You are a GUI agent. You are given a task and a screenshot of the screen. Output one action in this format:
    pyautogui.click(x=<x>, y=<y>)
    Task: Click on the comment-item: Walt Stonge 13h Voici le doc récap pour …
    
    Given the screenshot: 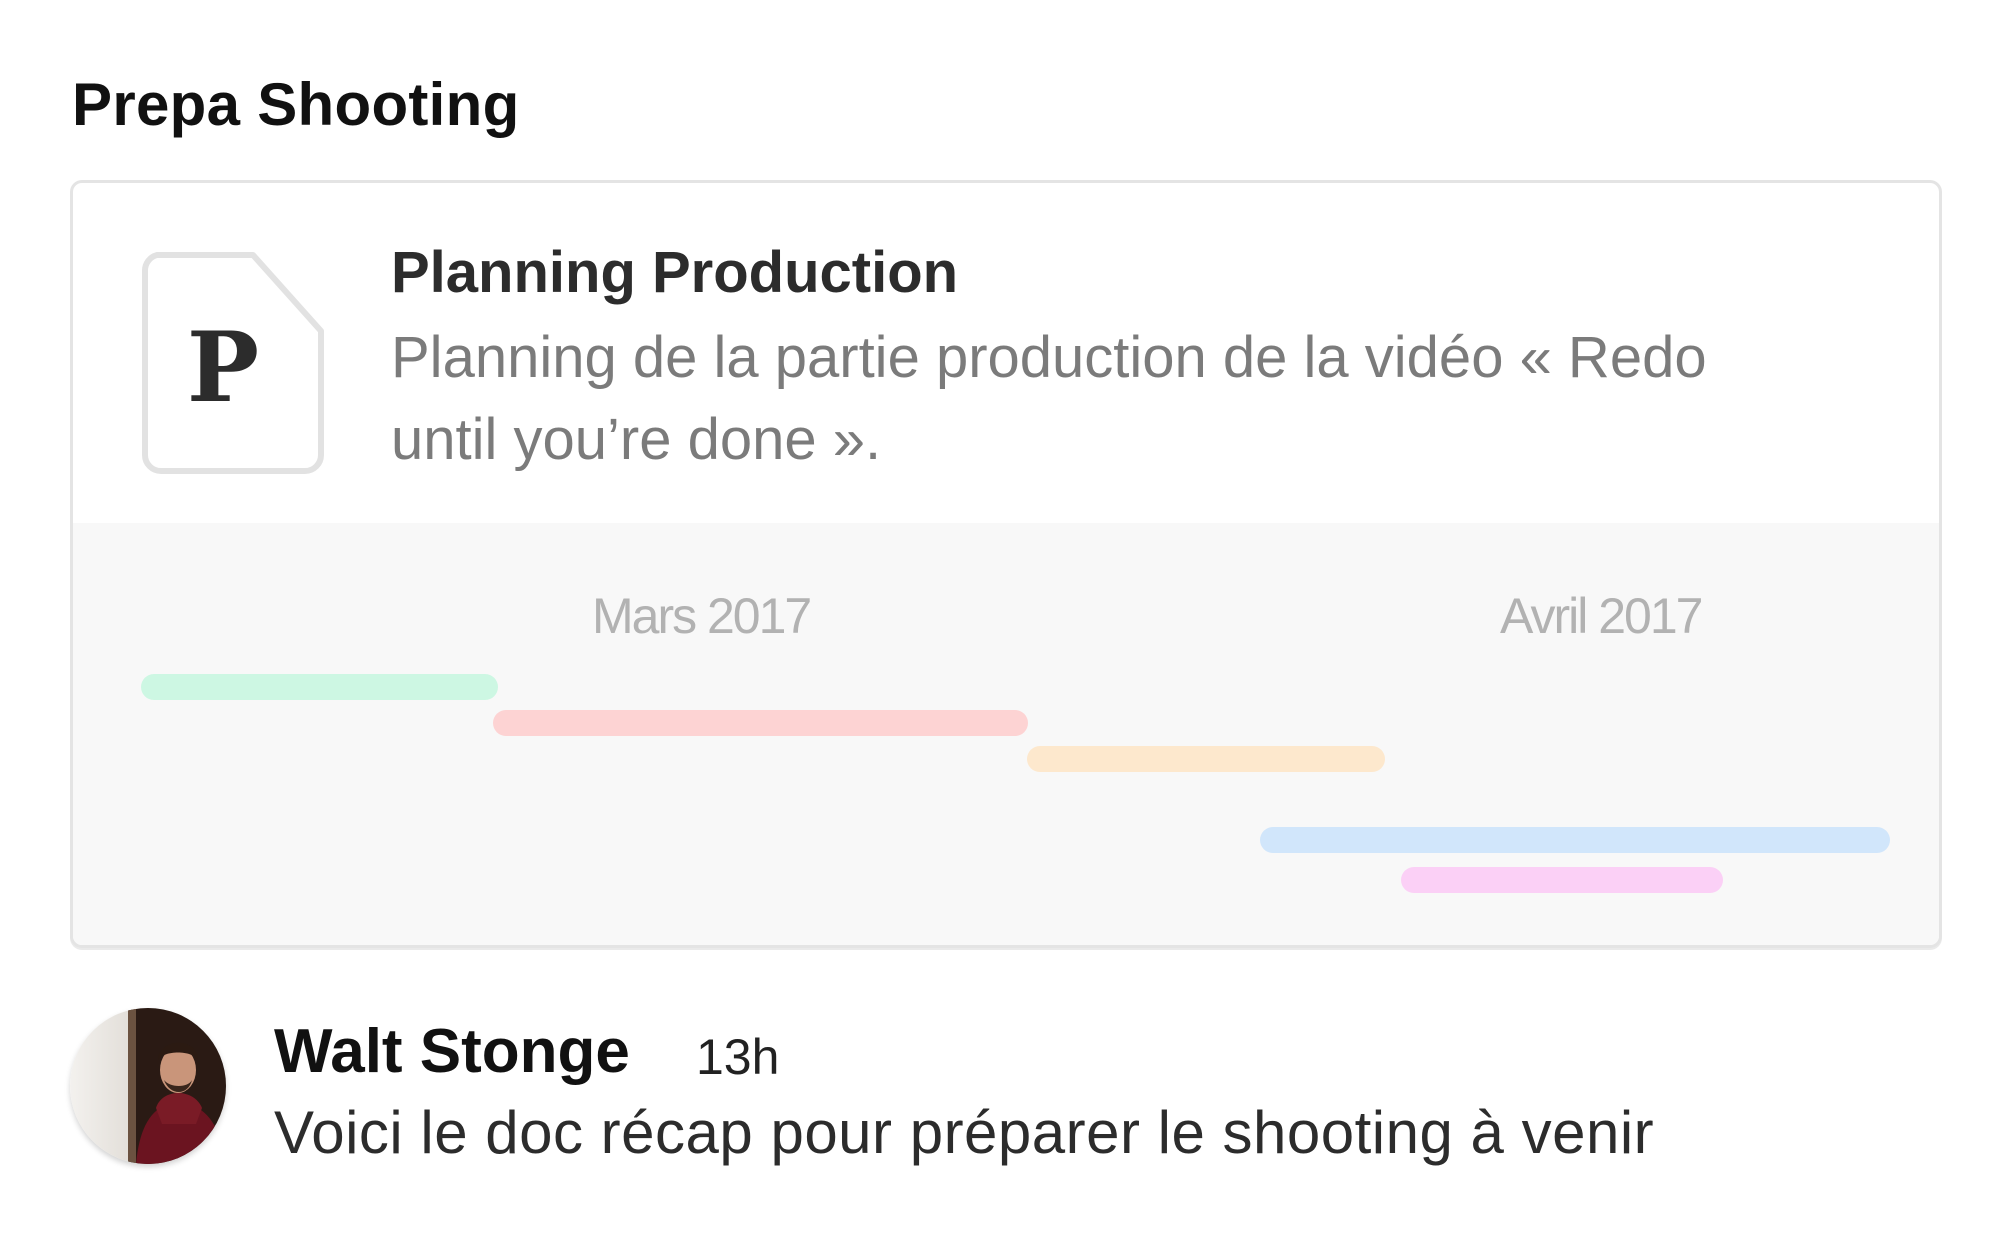 What is the action you would take?
    pyautogui.click(x=1010, y=1088)
    